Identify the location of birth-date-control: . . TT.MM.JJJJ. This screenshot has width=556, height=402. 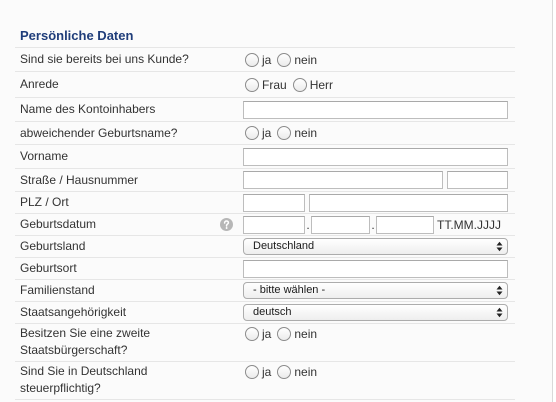
(375, 224).